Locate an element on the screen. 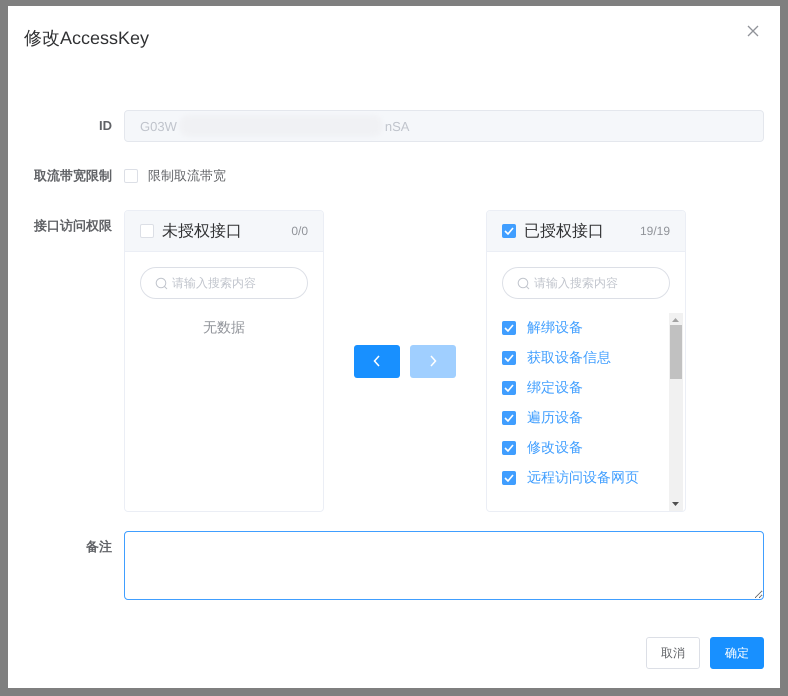 This screenshot has width=788, height=696. panel-title: 未授权接口 is located at coordinates (202, 232).